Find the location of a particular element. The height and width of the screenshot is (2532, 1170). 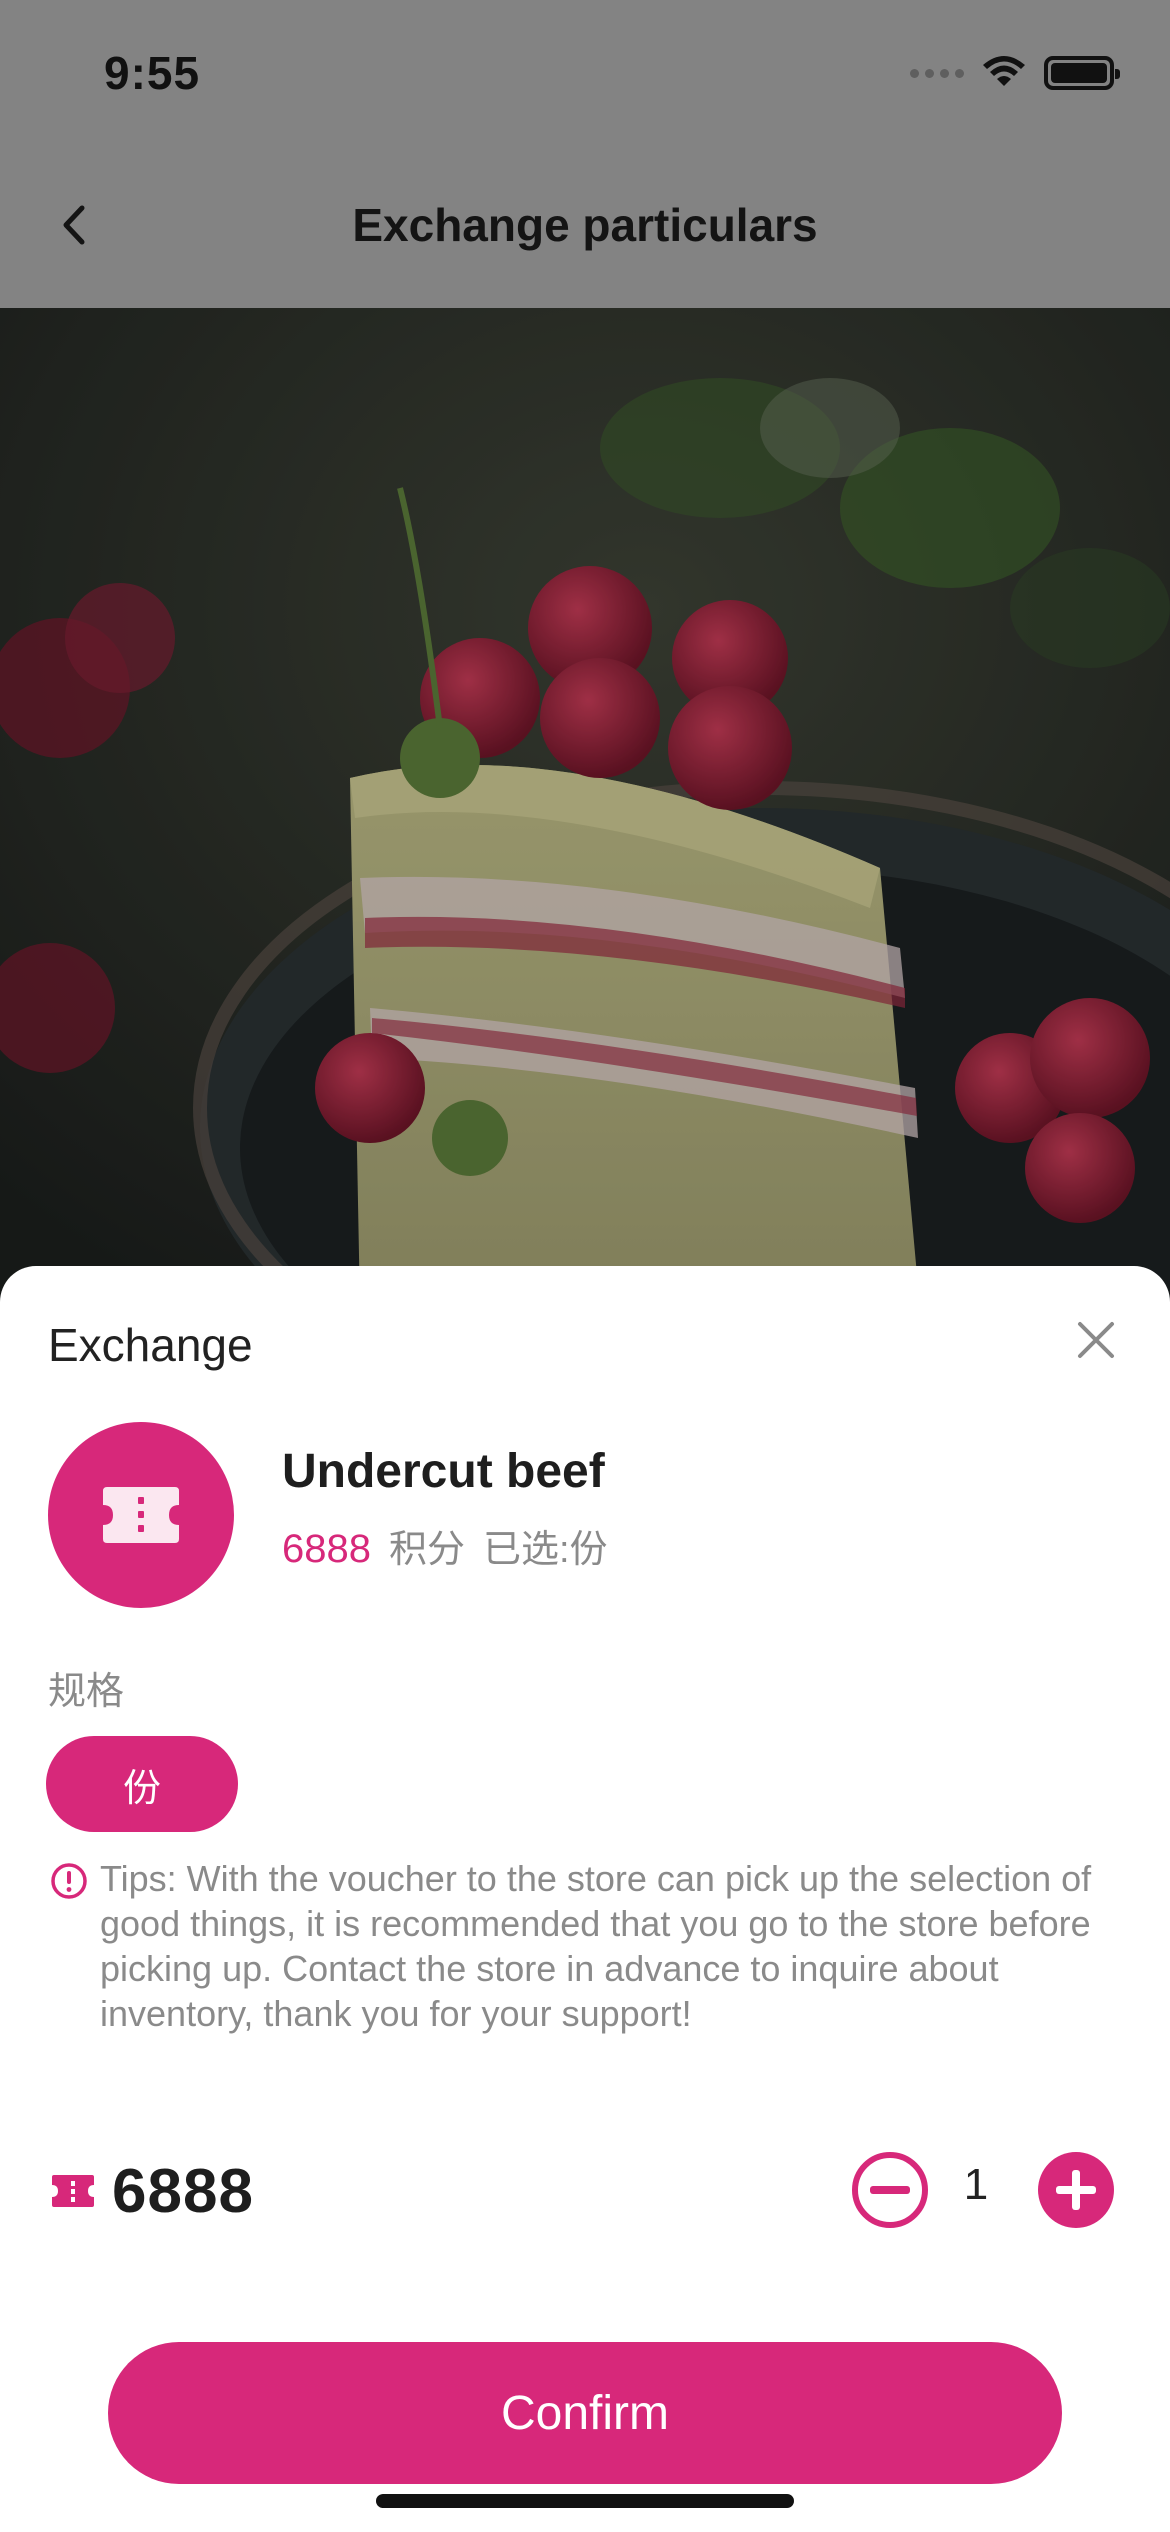

status-bar: 9:55 is located at coordinates (585, 70).